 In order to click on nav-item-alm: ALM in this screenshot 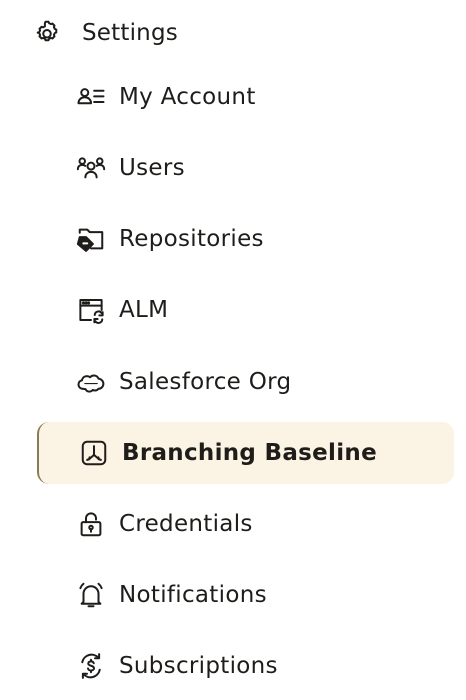, I will do `click(122, 310)`.